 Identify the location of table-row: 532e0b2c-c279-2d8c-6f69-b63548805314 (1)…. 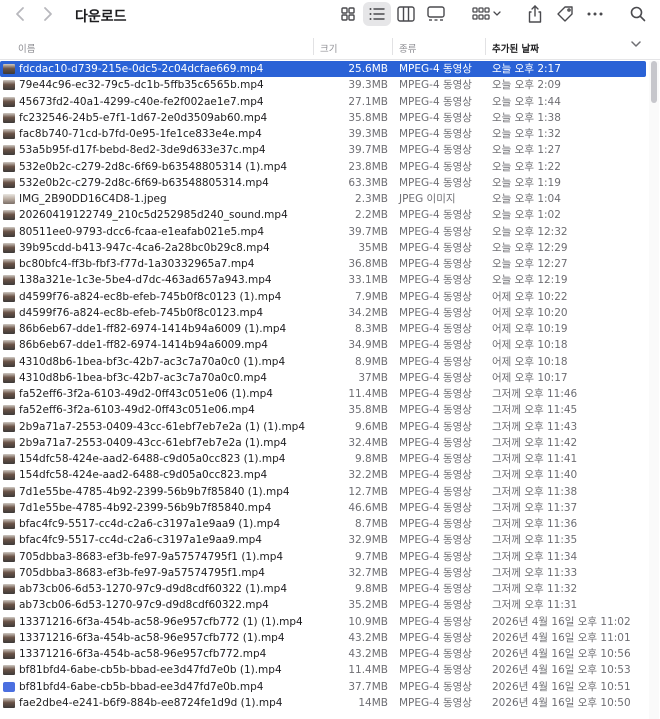
(323, 167).